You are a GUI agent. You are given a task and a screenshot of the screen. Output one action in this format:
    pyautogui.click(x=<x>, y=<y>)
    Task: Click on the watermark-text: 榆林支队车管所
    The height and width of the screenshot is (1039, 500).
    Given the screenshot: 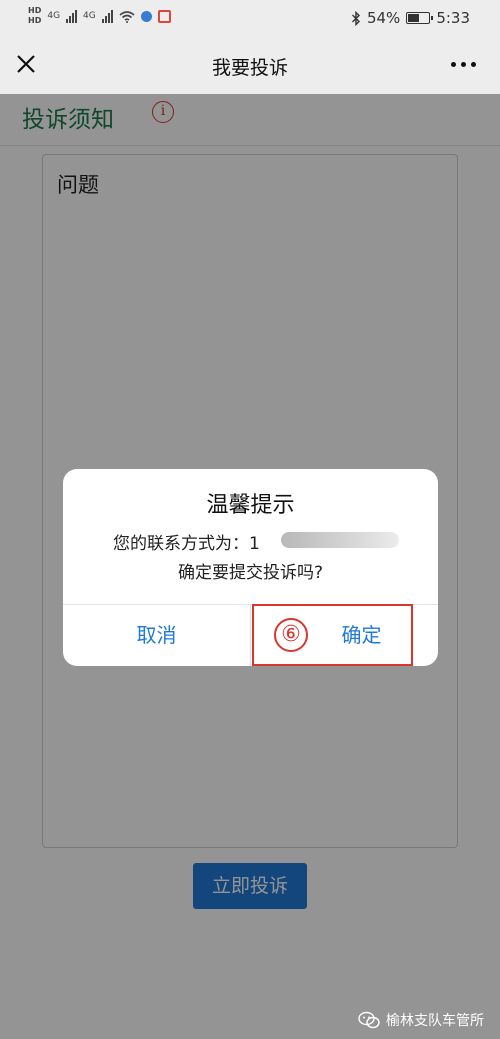 What is the action you would take?
    pyautogui.click(x=435, y=1021)
    